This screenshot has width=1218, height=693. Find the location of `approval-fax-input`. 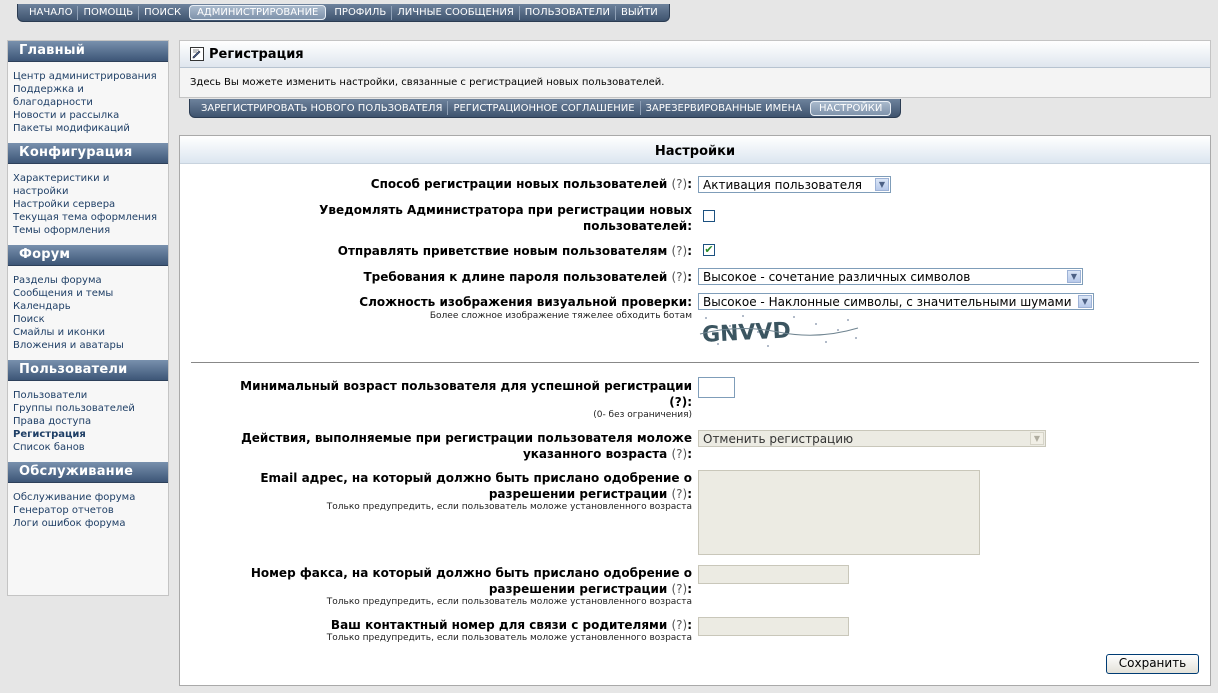

approval-fax-input is located at coordinates (773, 574).